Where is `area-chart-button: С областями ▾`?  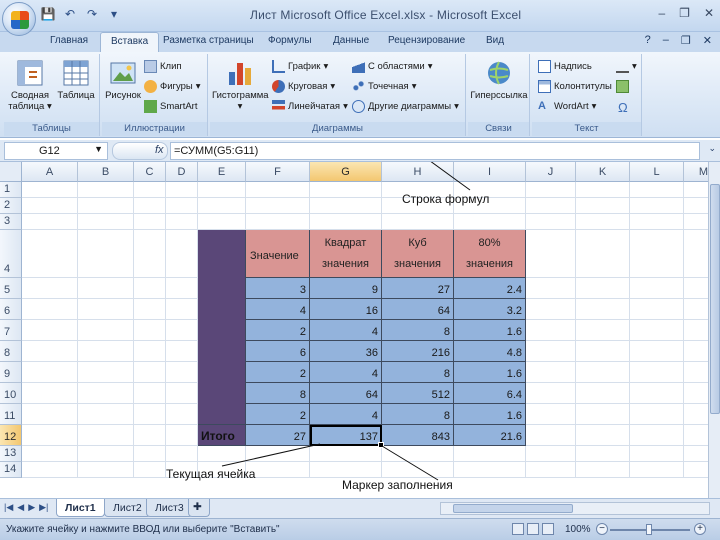 area-chart-button: С областями ▾ is located at coordinates (392, 66).